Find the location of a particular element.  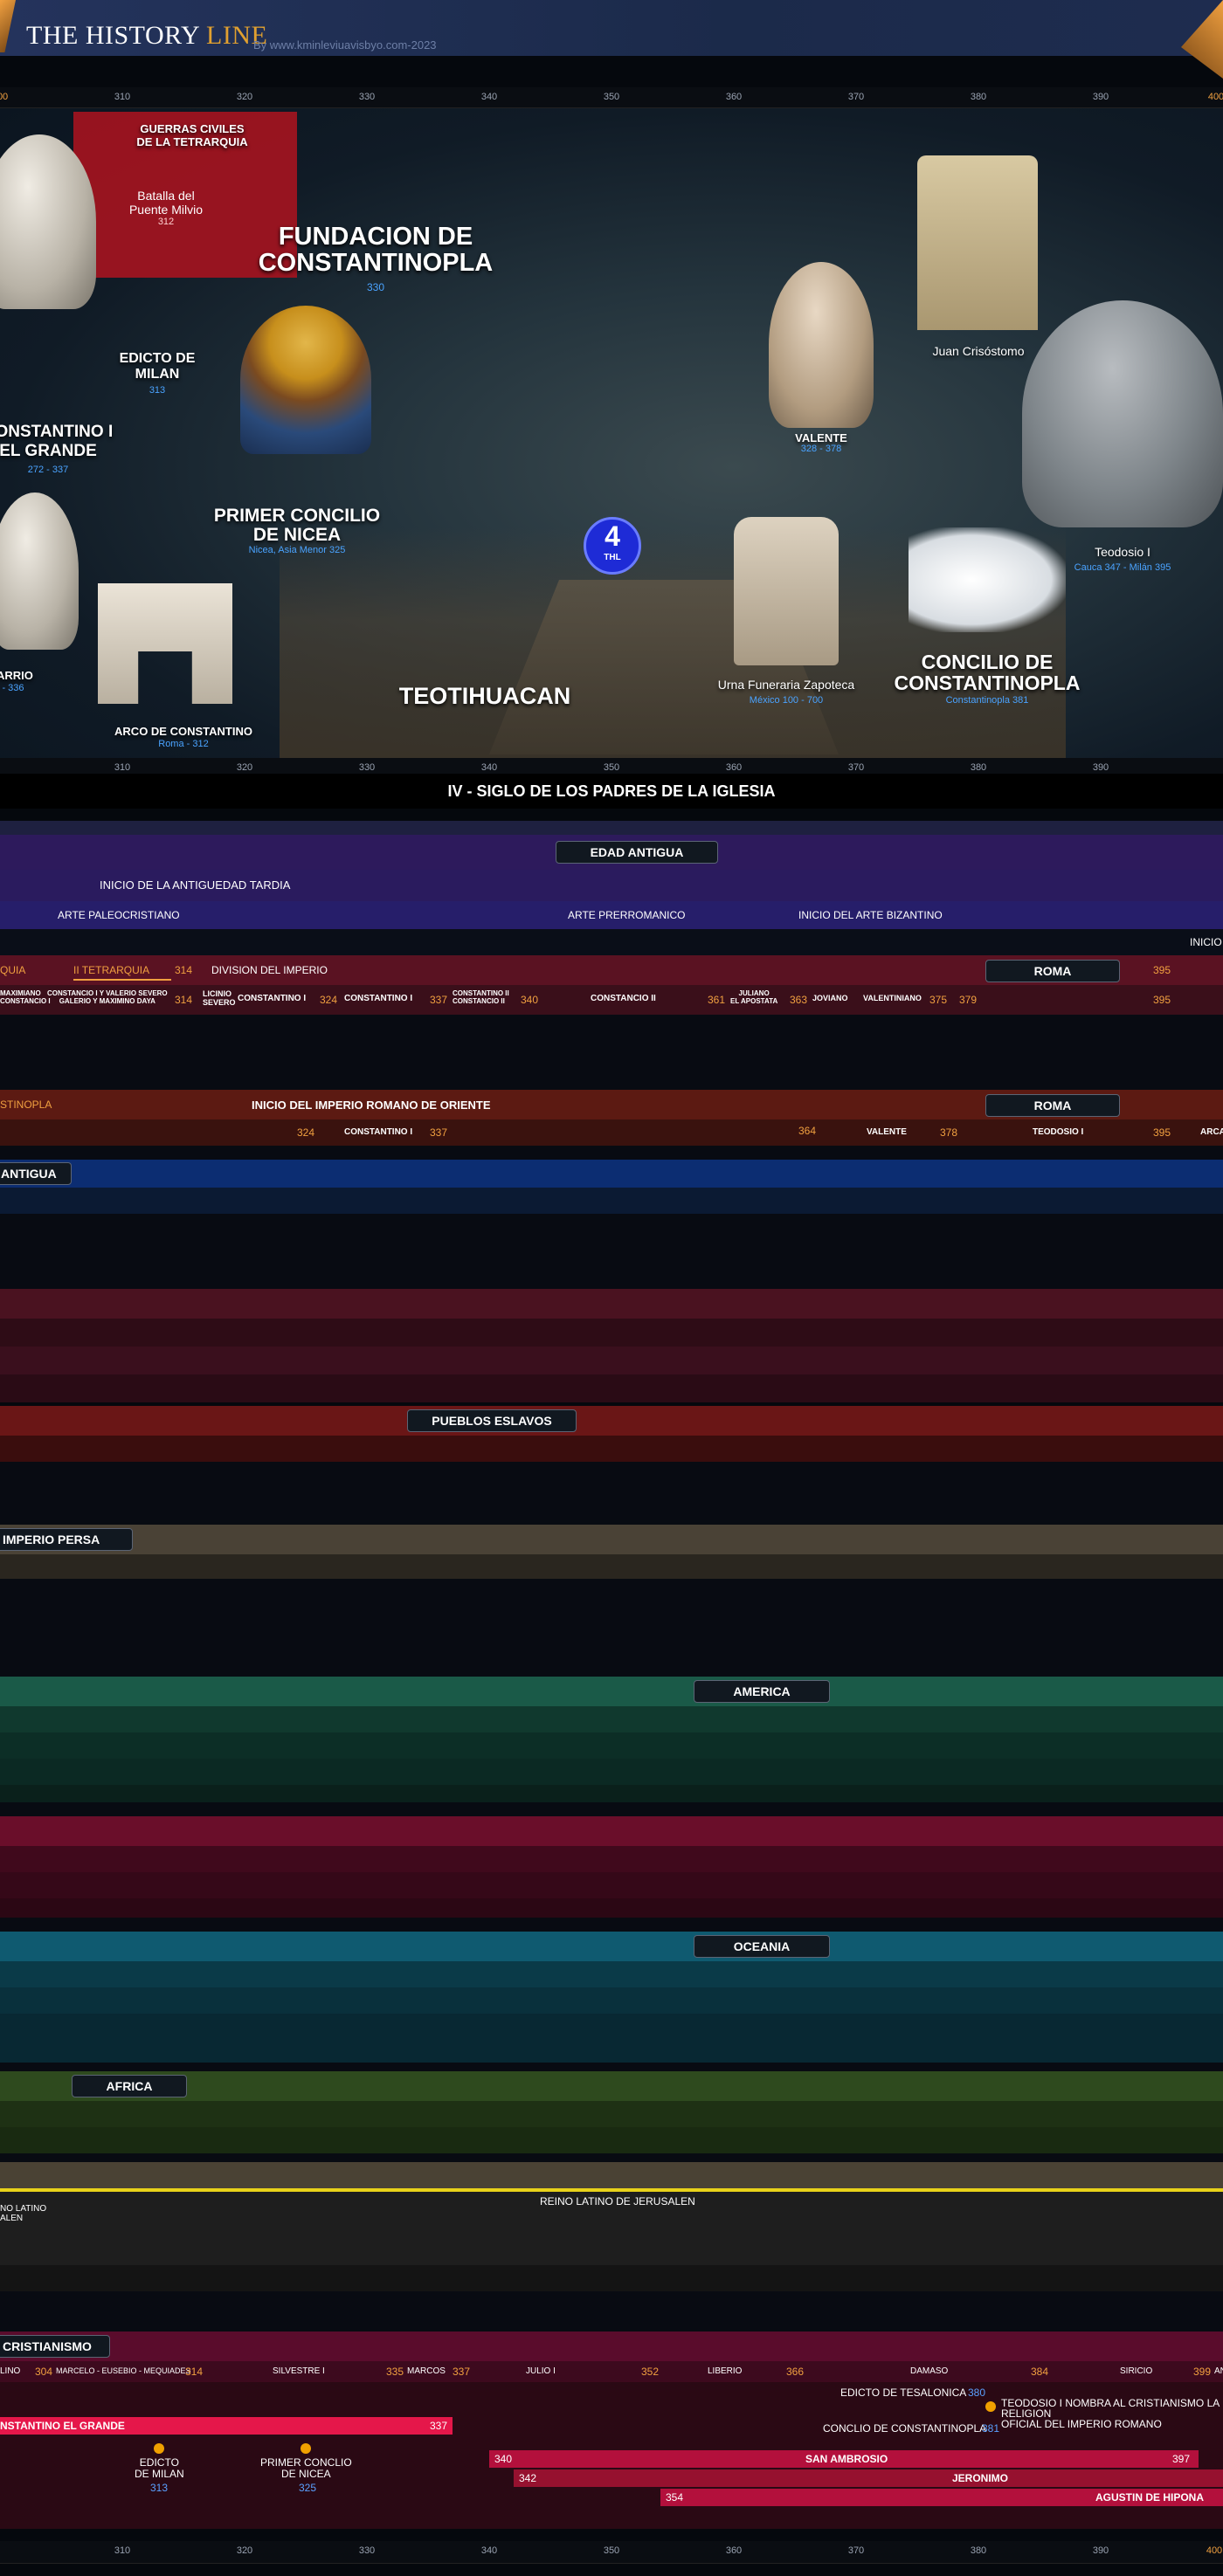

ambrosio-bar: 340 SAN AMBROSIO 397 is located at coordinates (844, 2459).